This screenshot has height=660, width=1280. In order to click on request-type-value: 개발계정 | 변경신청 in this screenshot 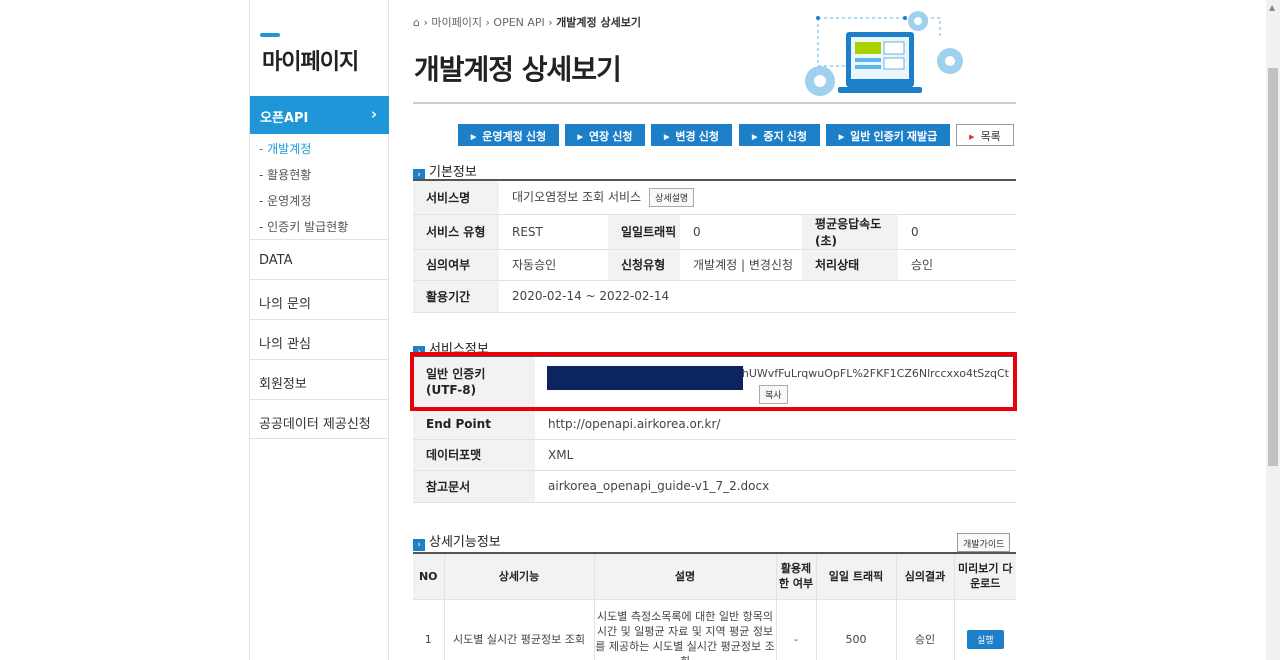, I will do `click(741, 265)`.